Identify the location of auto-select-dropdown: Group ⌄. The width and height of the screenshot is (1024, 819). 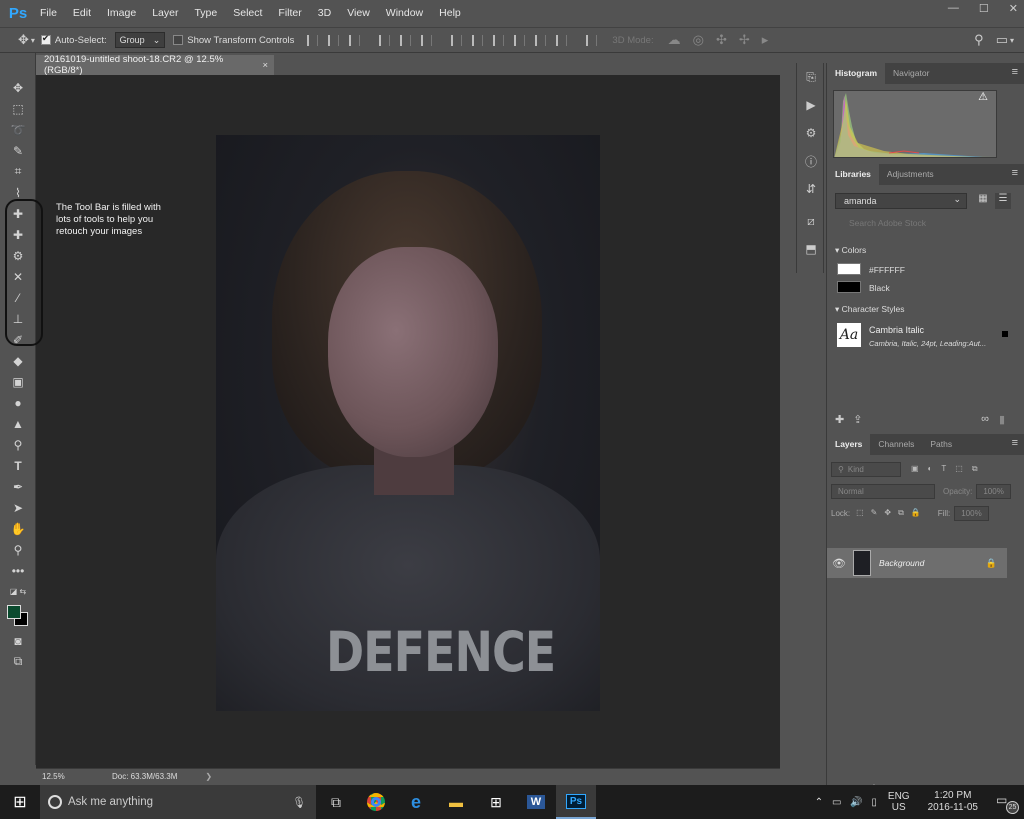
(140, 40).